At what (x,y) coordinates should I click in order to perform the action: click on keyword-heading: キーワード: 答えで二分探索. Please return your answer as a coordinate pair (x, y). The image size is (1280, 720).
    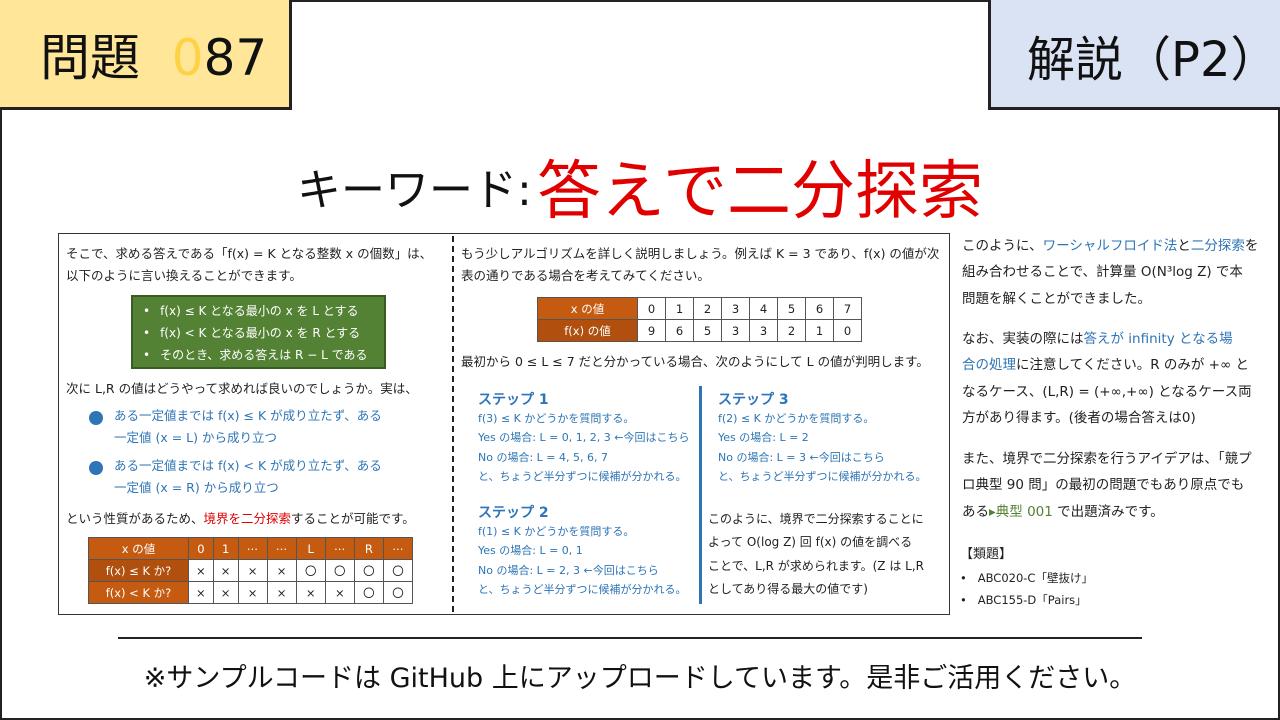
    Looking at the image, I should click on (640, 186).